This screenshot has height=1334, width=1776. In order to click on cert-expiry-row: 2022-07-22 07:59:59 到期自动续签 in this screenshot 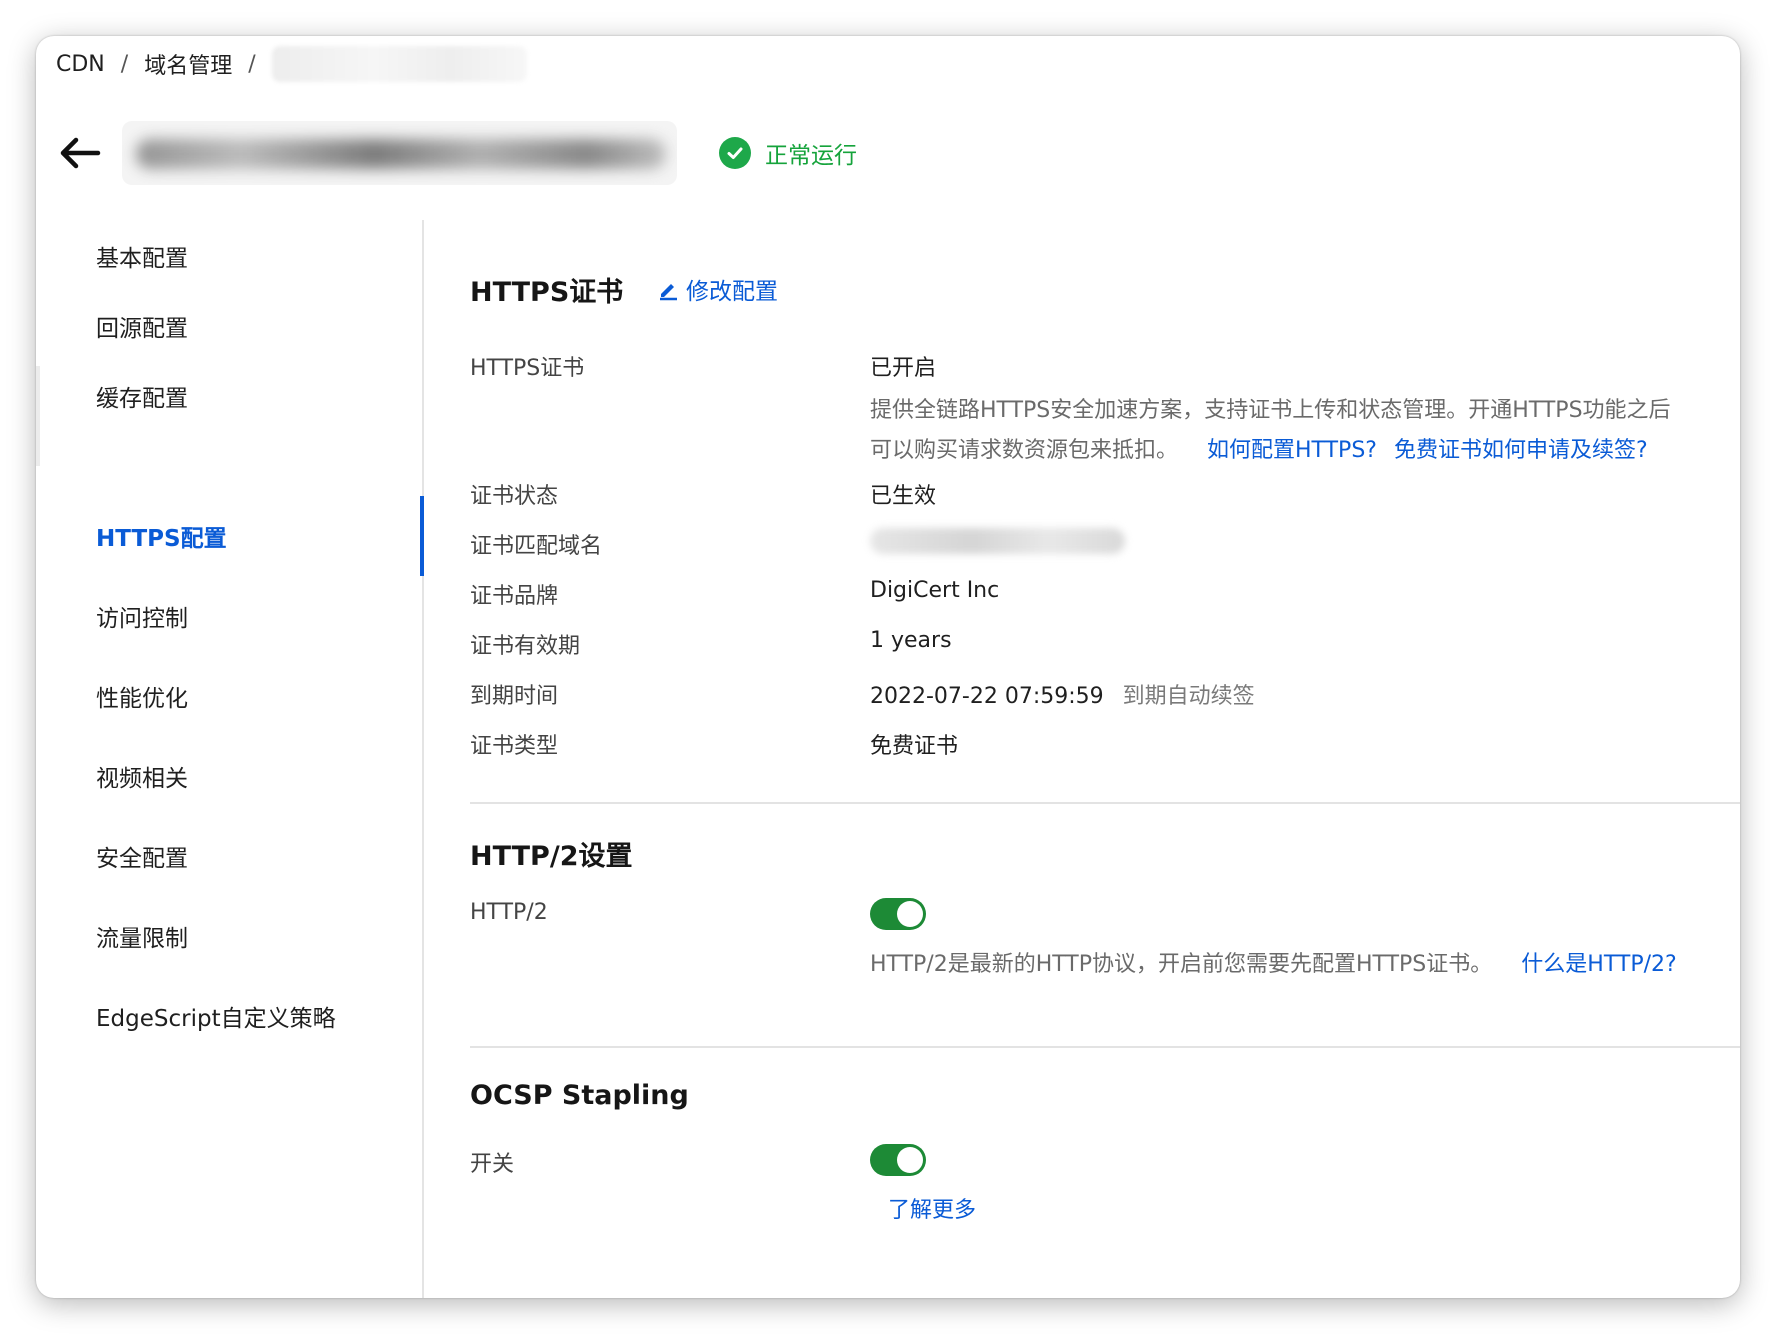, I will do `click(1062, 694)`.